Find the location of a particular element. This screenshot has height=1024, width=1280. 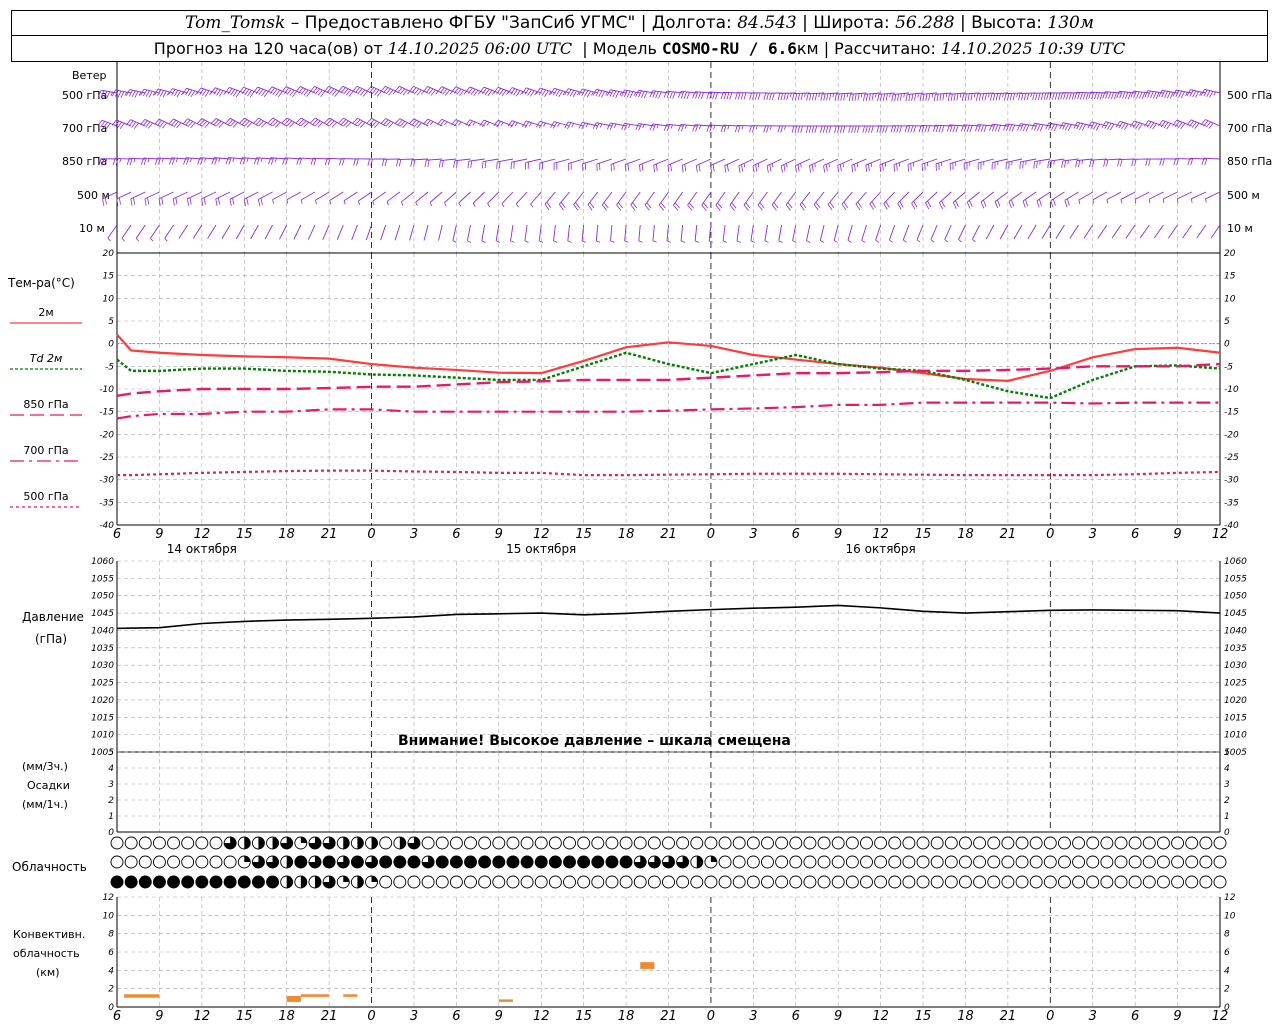

temp-panel-ytick-right: 10 is located at coordinates (1230, 299).